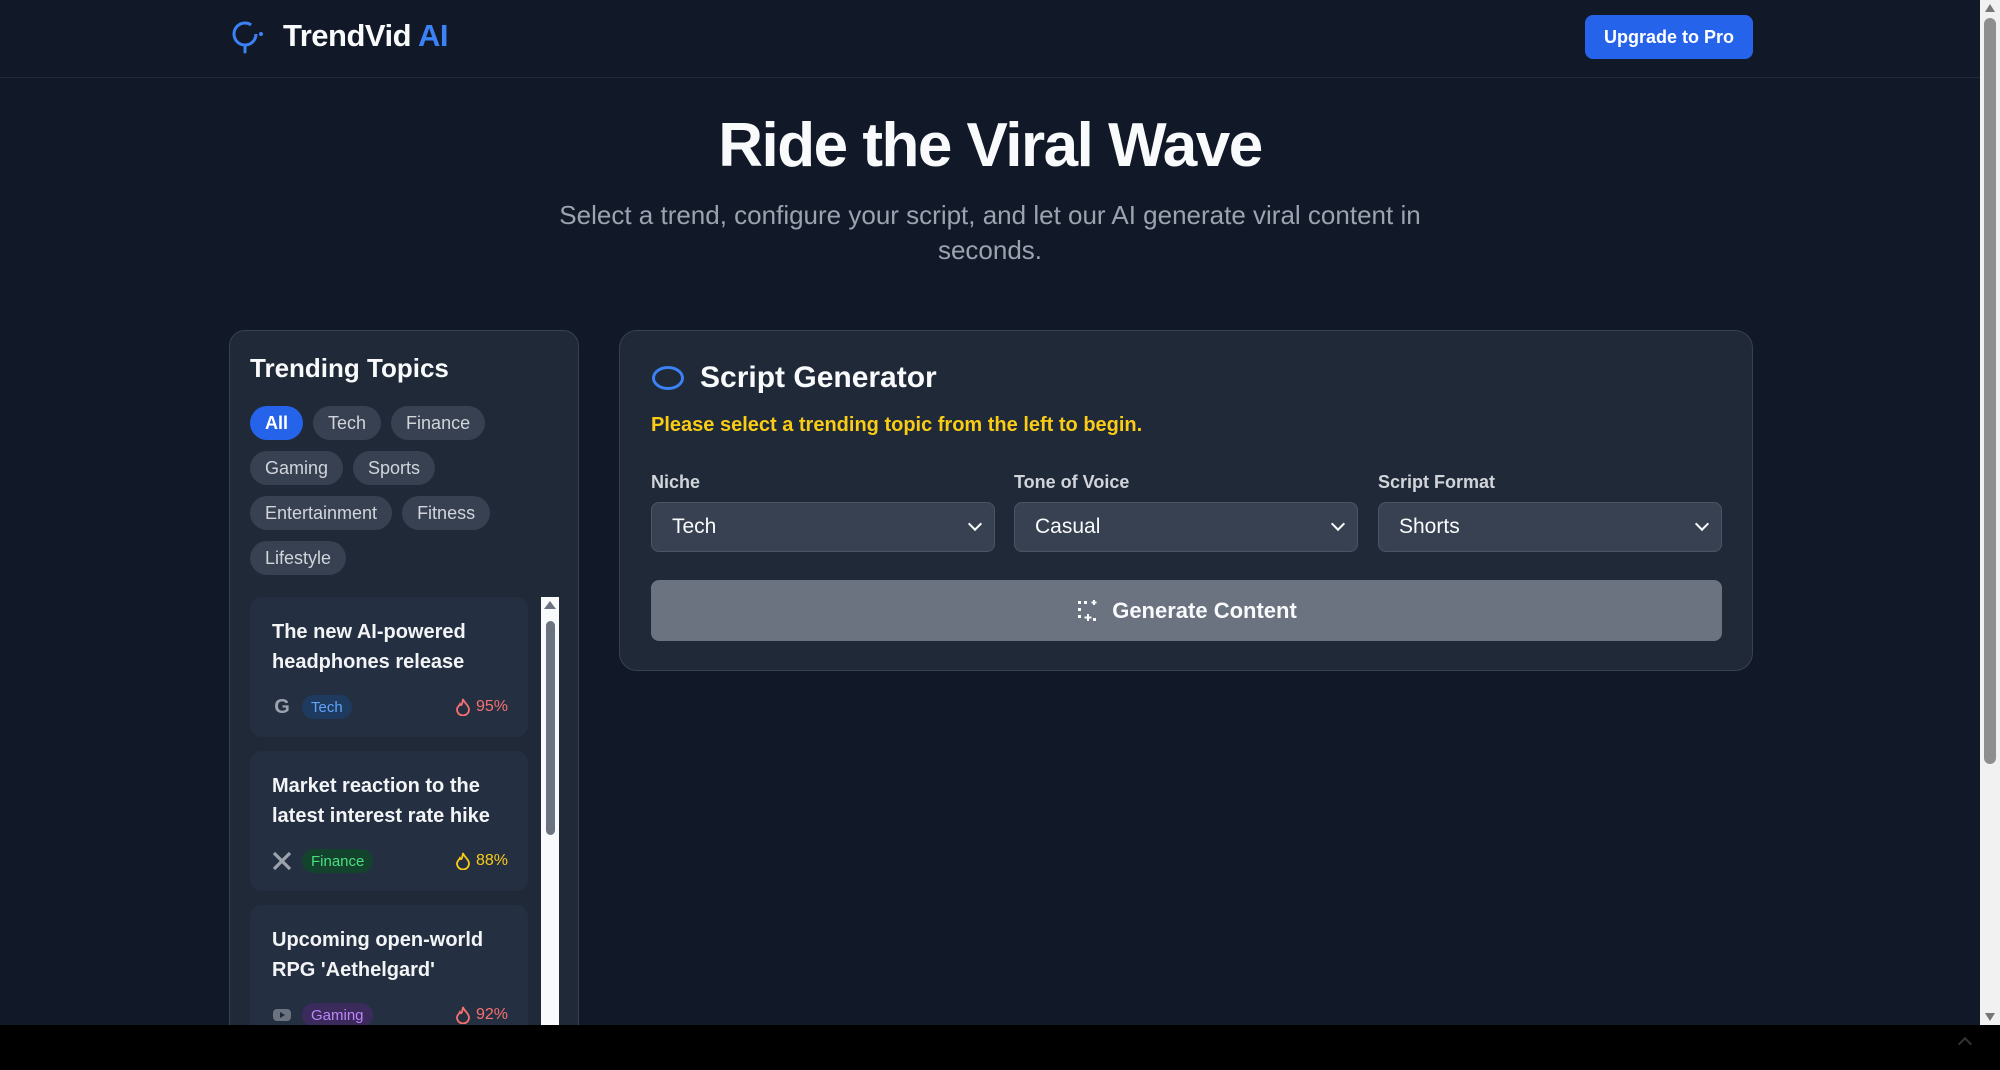 The width and height of the screenshot is (2000, 1070). Describe the element at coordinates (823, 527) in the screenshot. I see `niche-select: Tech` at that location.